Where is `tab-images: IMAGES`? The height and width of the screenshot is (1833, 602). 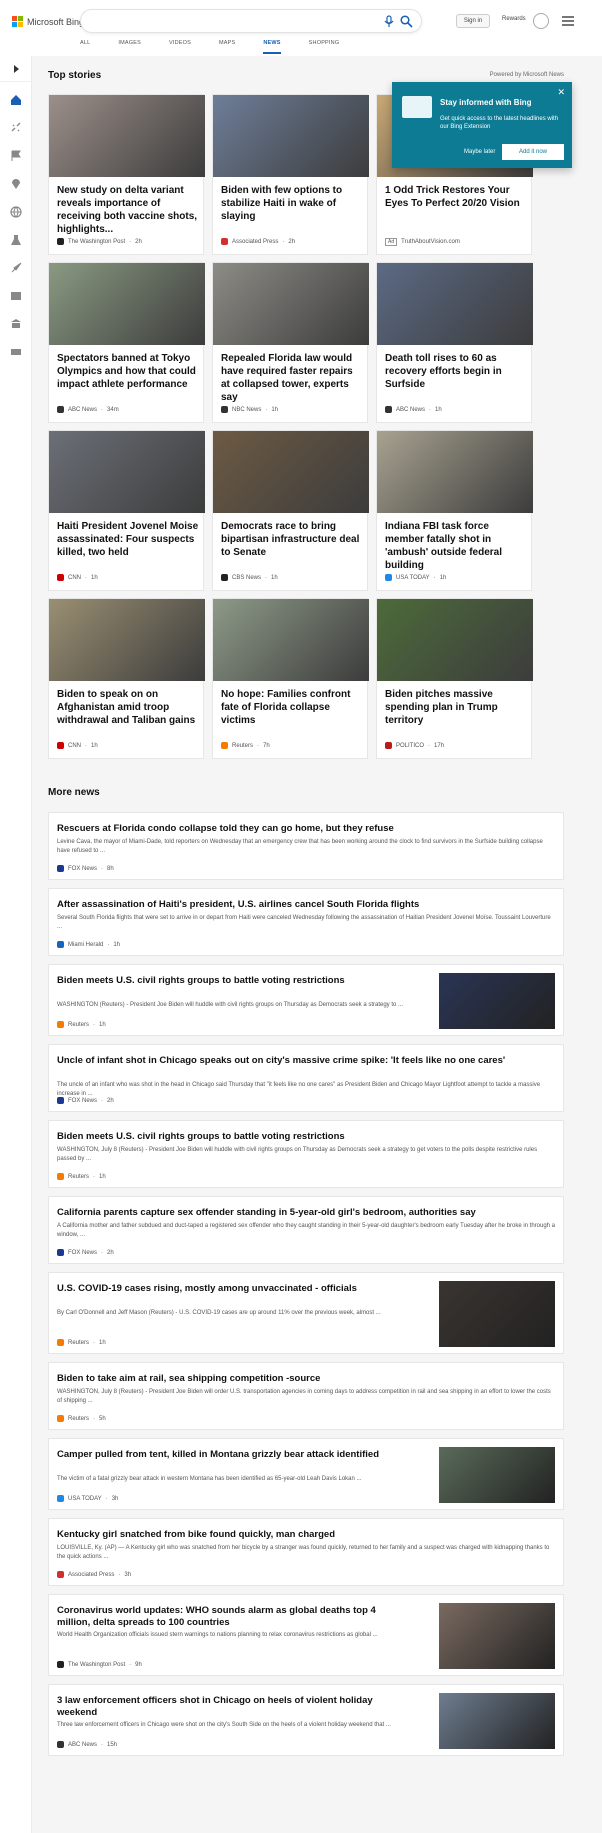 tab-images: IMAGES is located at coordinates (129, 44).